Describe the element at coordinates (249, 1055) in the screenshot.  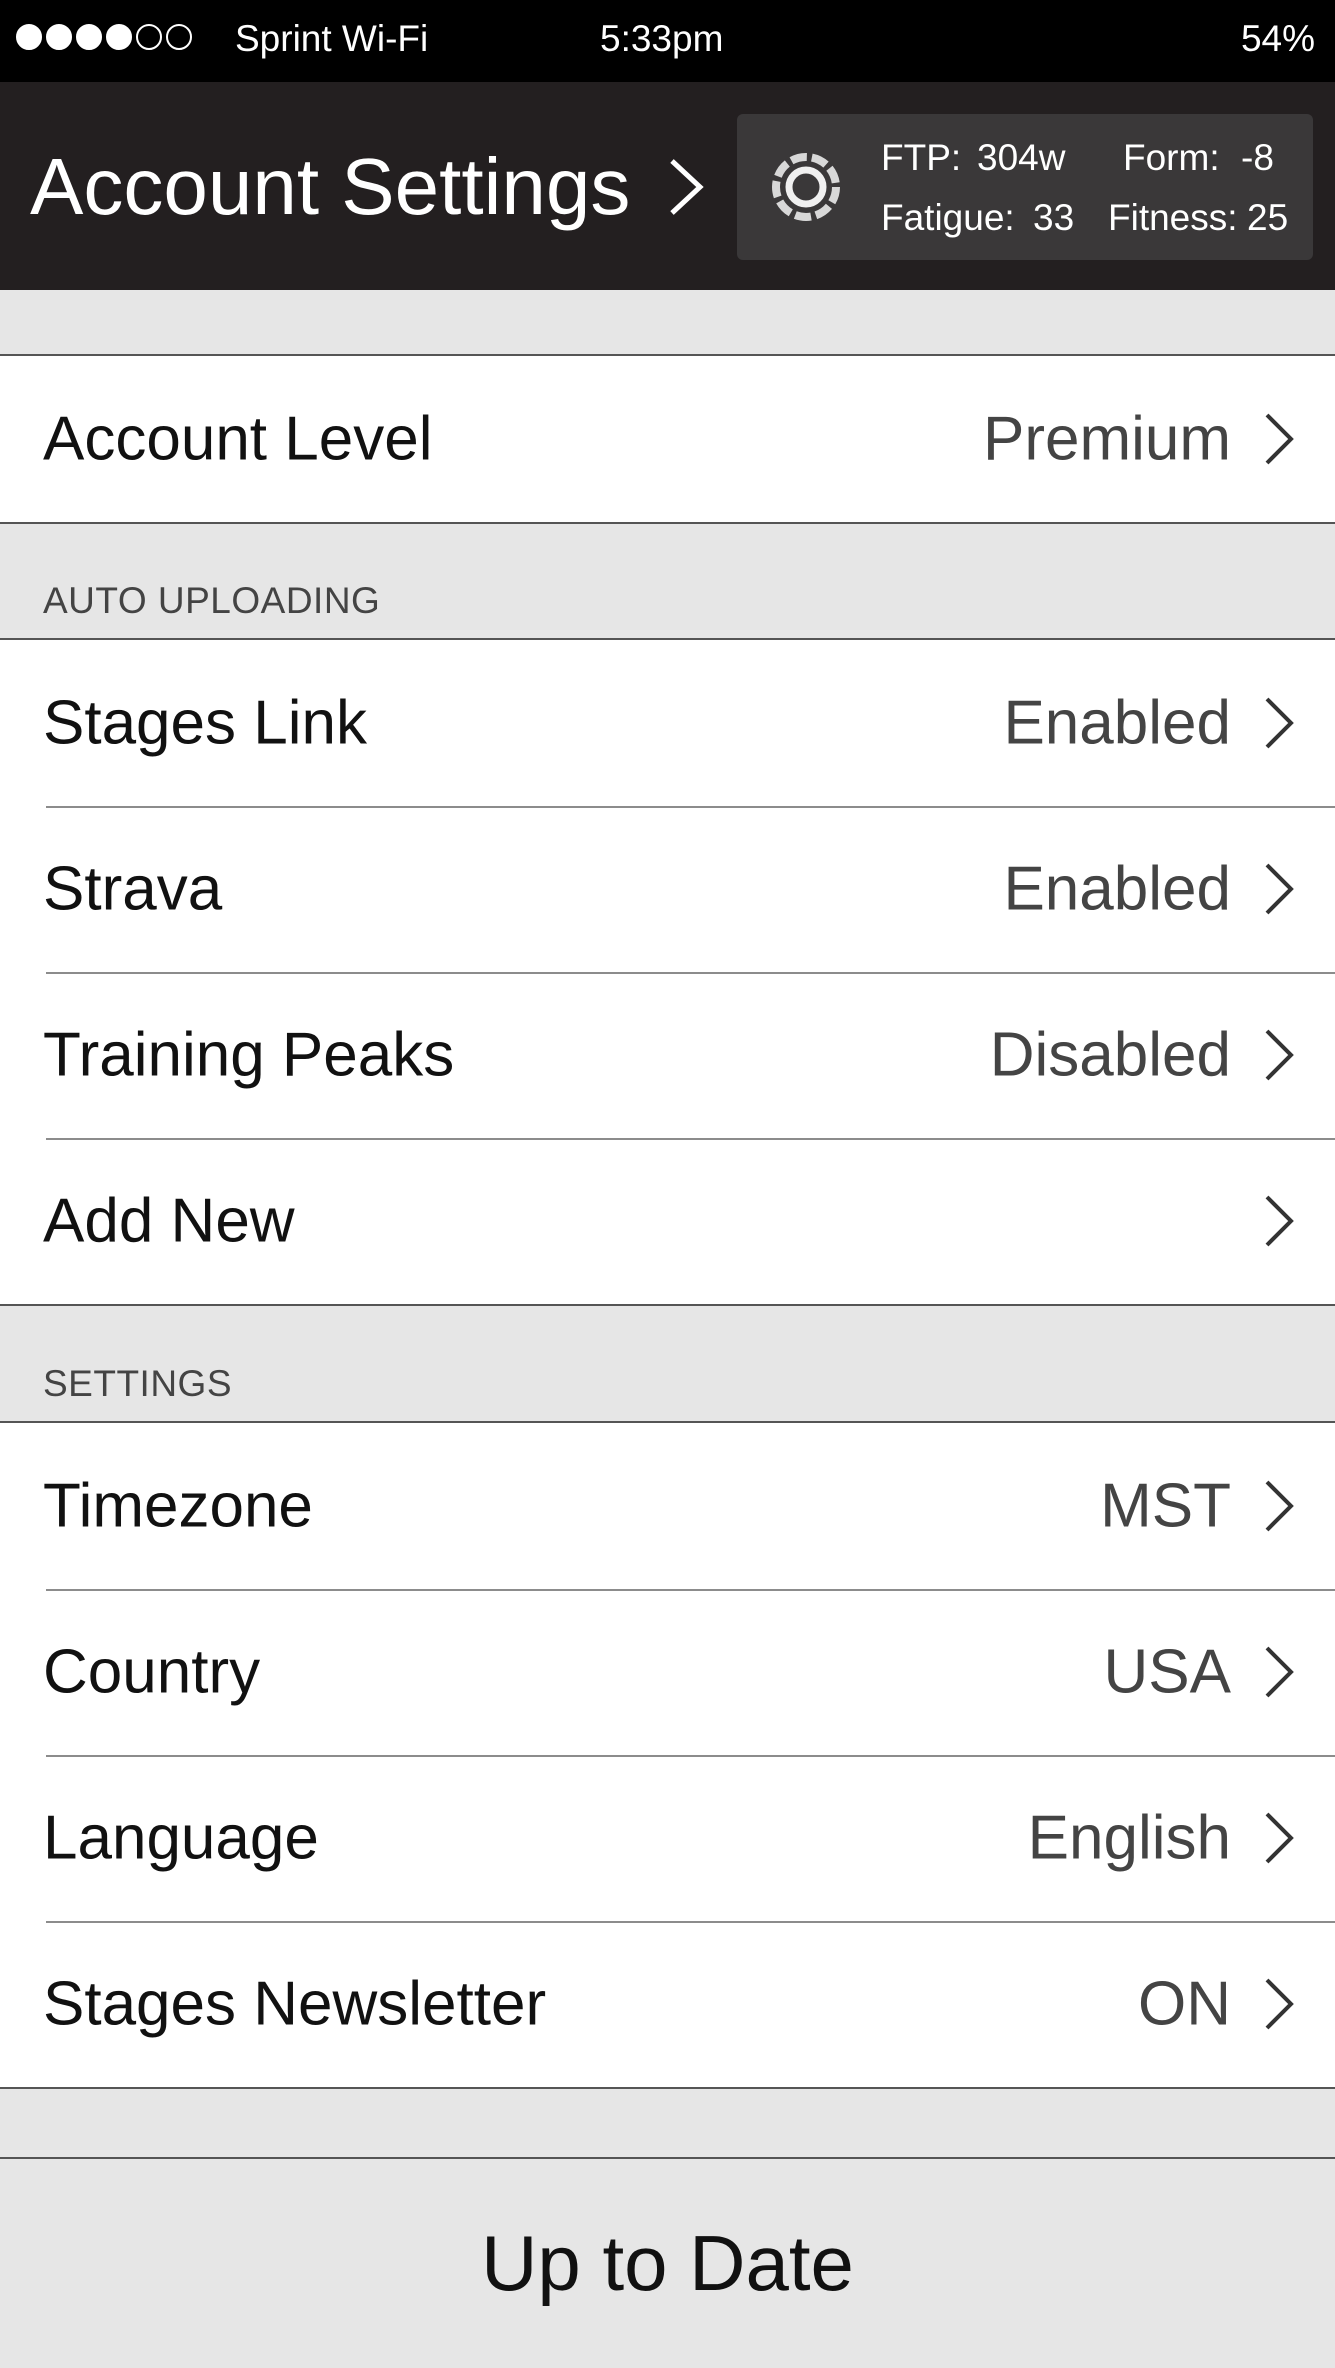
I see `row-label: Training Peaks` at that location.